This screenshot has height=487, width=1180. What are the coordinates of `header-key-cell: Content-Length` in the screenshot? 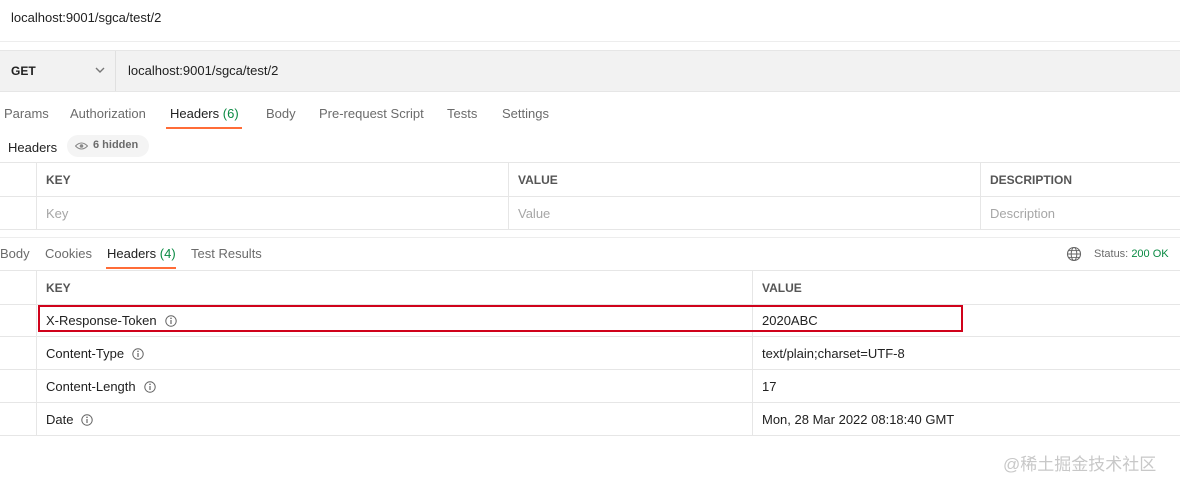 It's located at (101, 386).